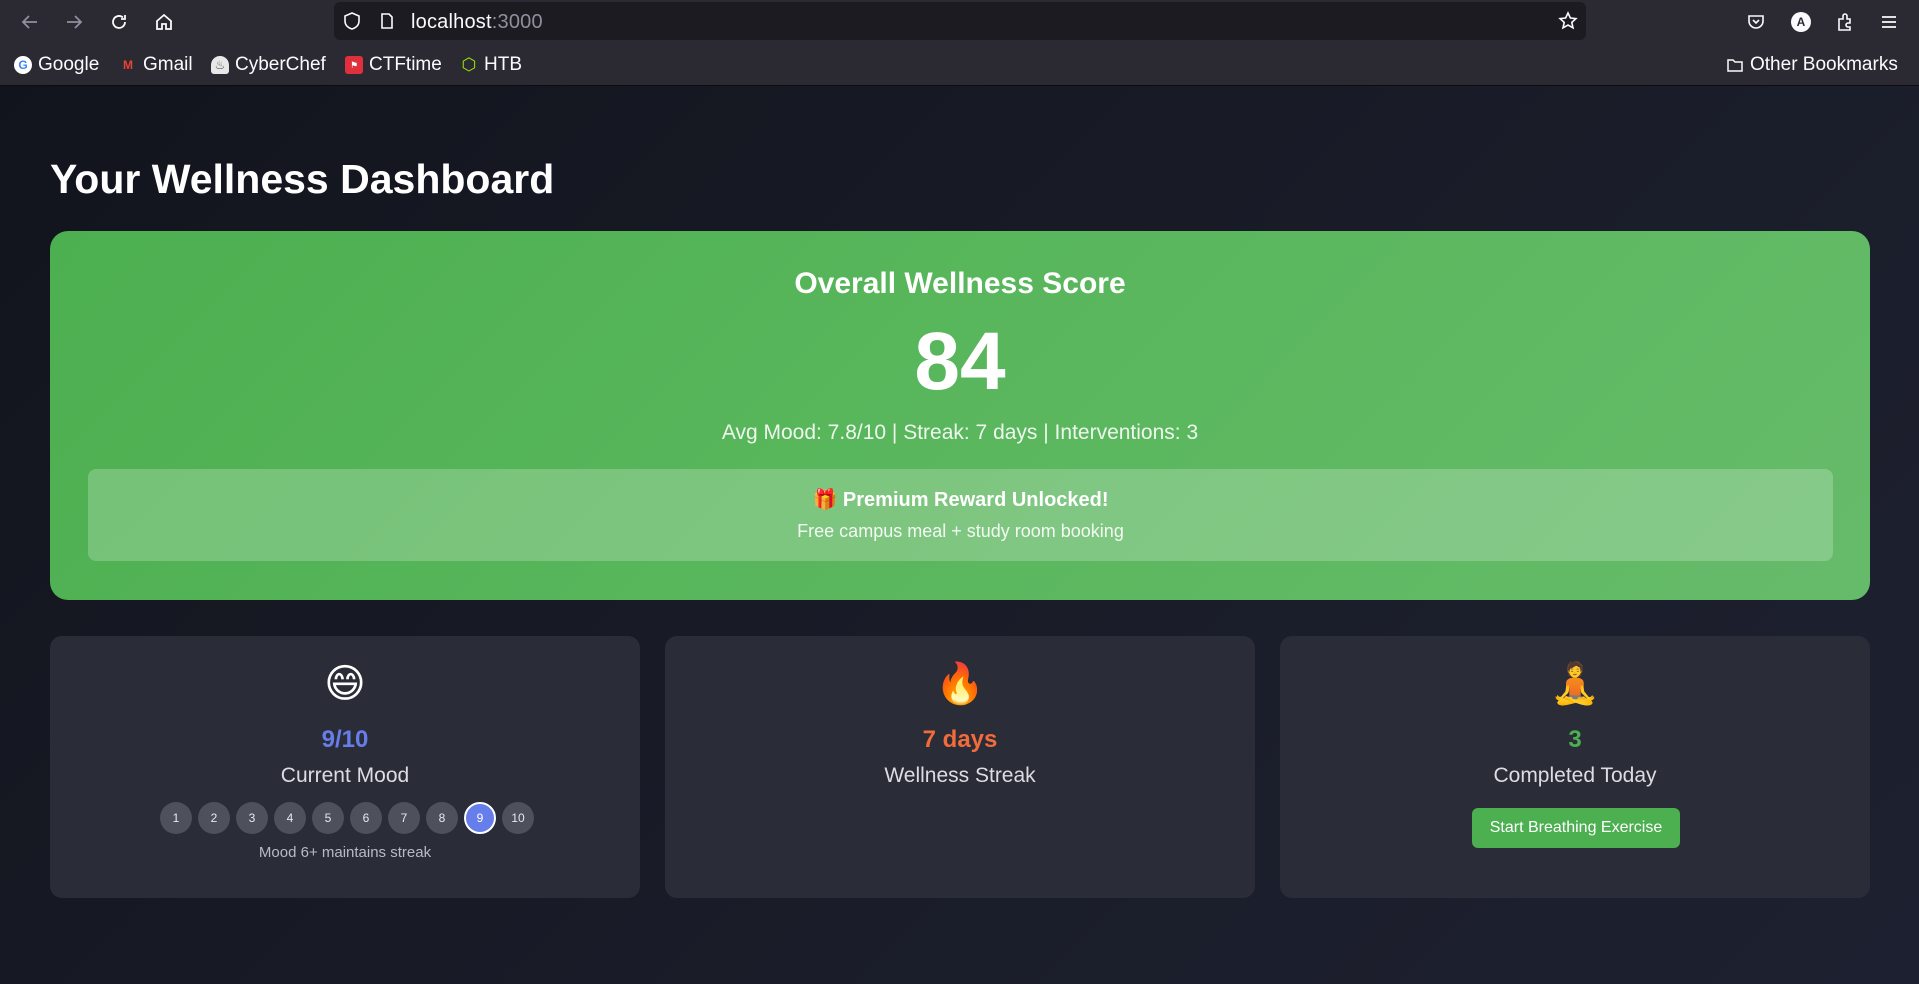 The width and height of the screenshot is (1919, 984). I want to click on mood-note: Mood 6+ maintains streak, so click(345, 852).